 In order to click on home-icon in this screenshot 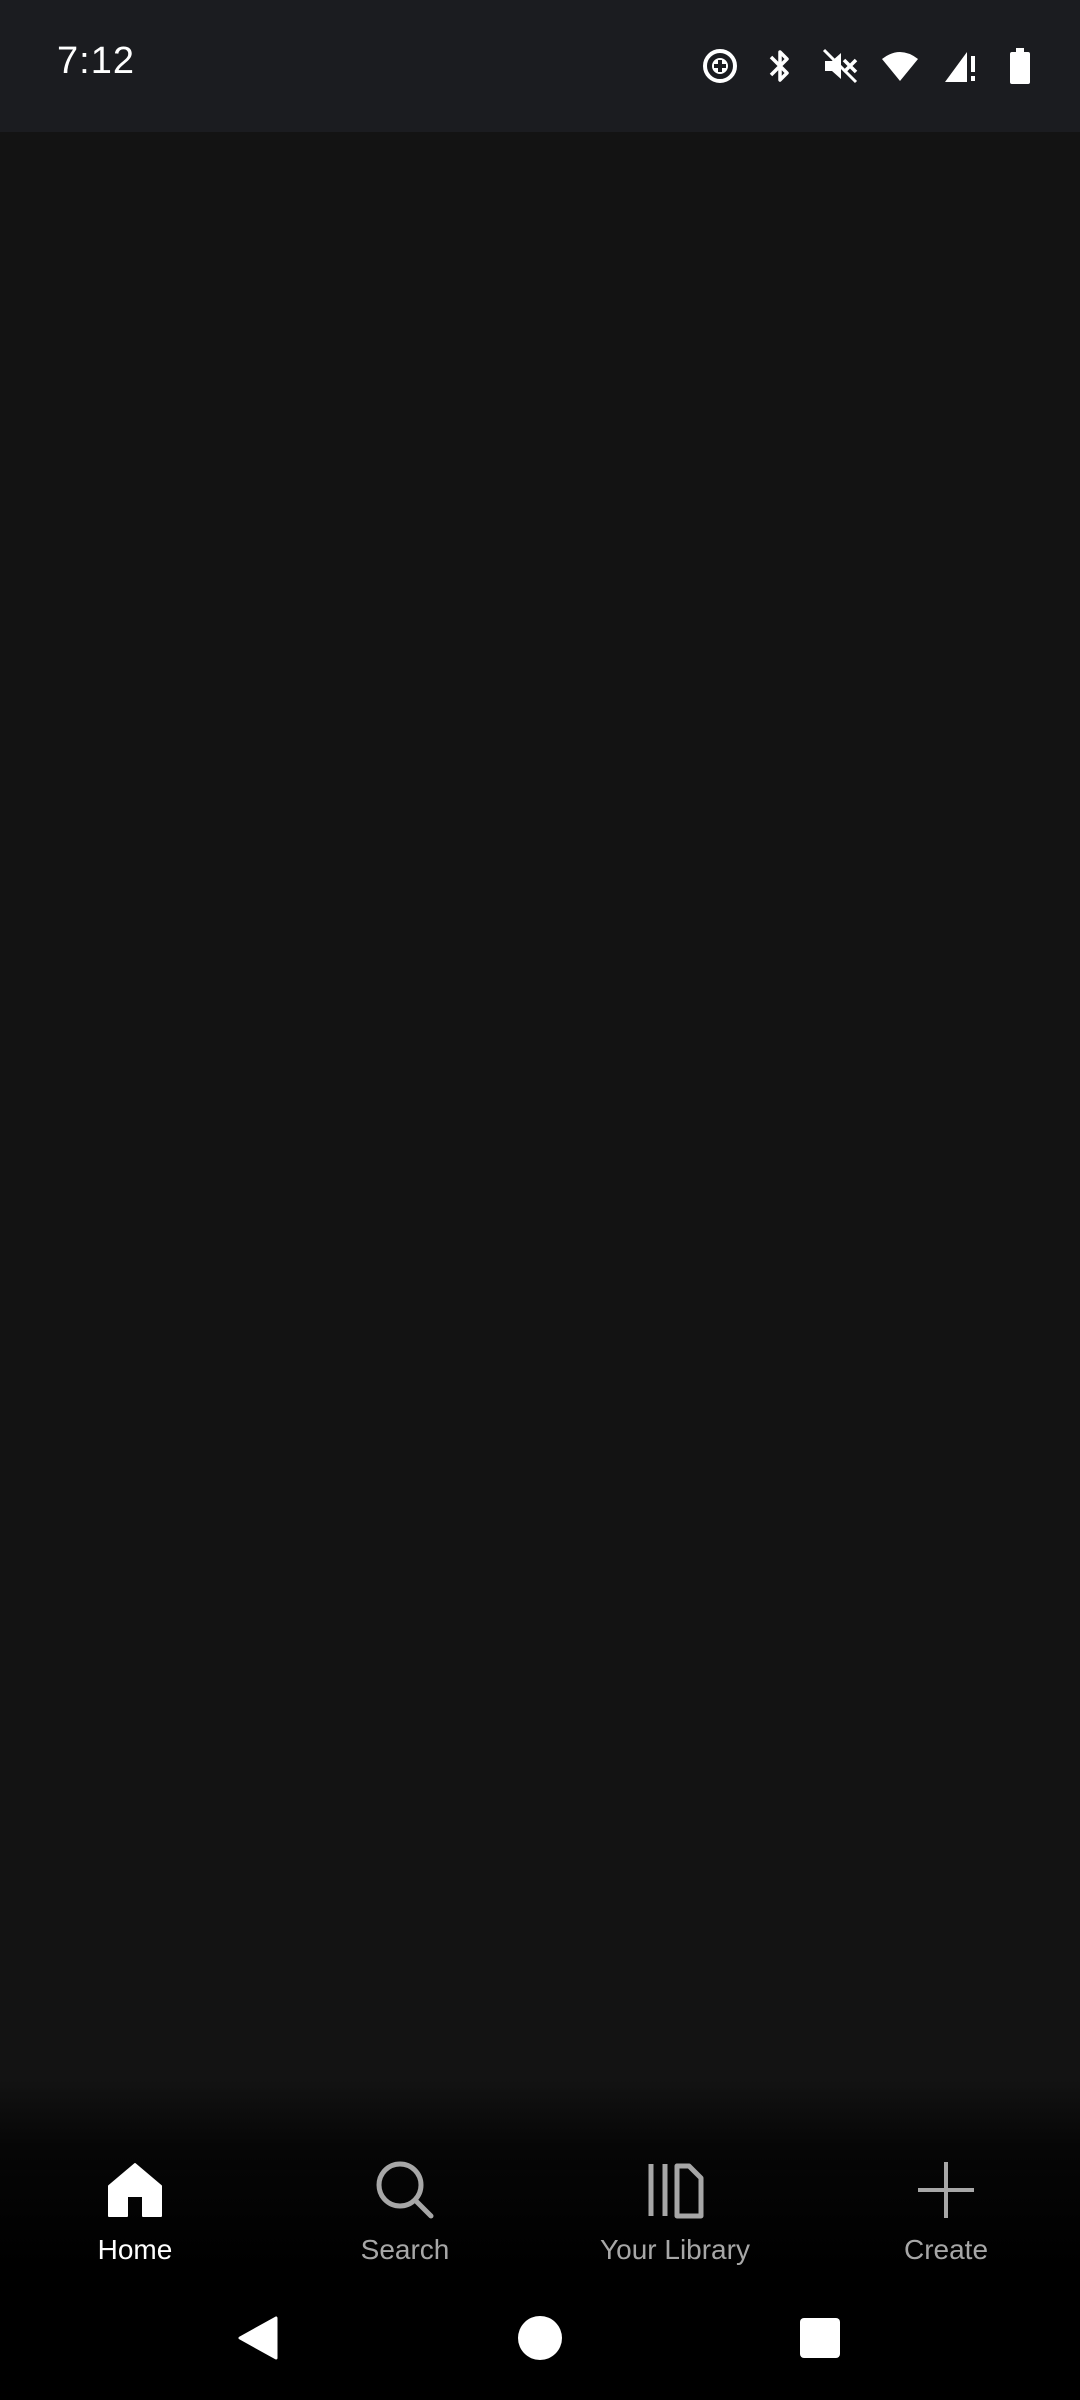, I will do `click(135, 2190)`.